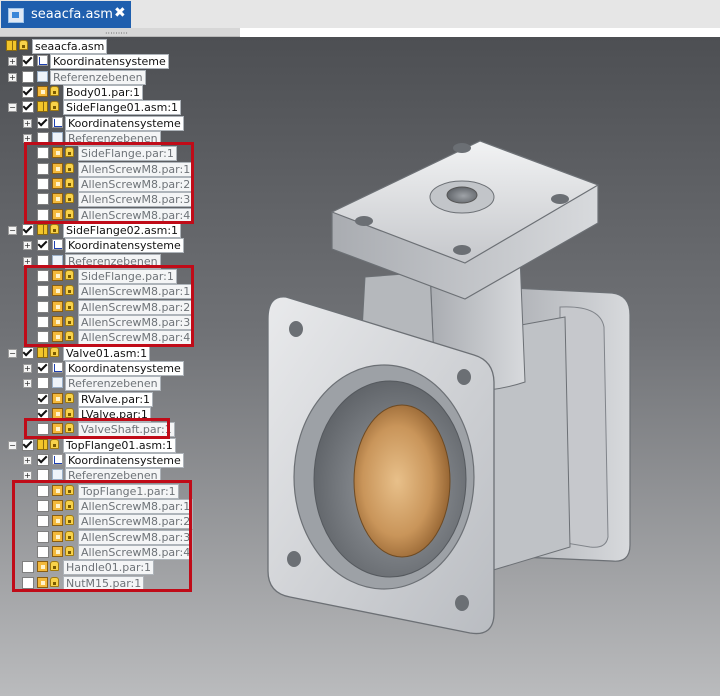 The width and height of the screenshot is (720, 696). I want to click on tree-item-label: seaacfa.asm, so click(70, 46).